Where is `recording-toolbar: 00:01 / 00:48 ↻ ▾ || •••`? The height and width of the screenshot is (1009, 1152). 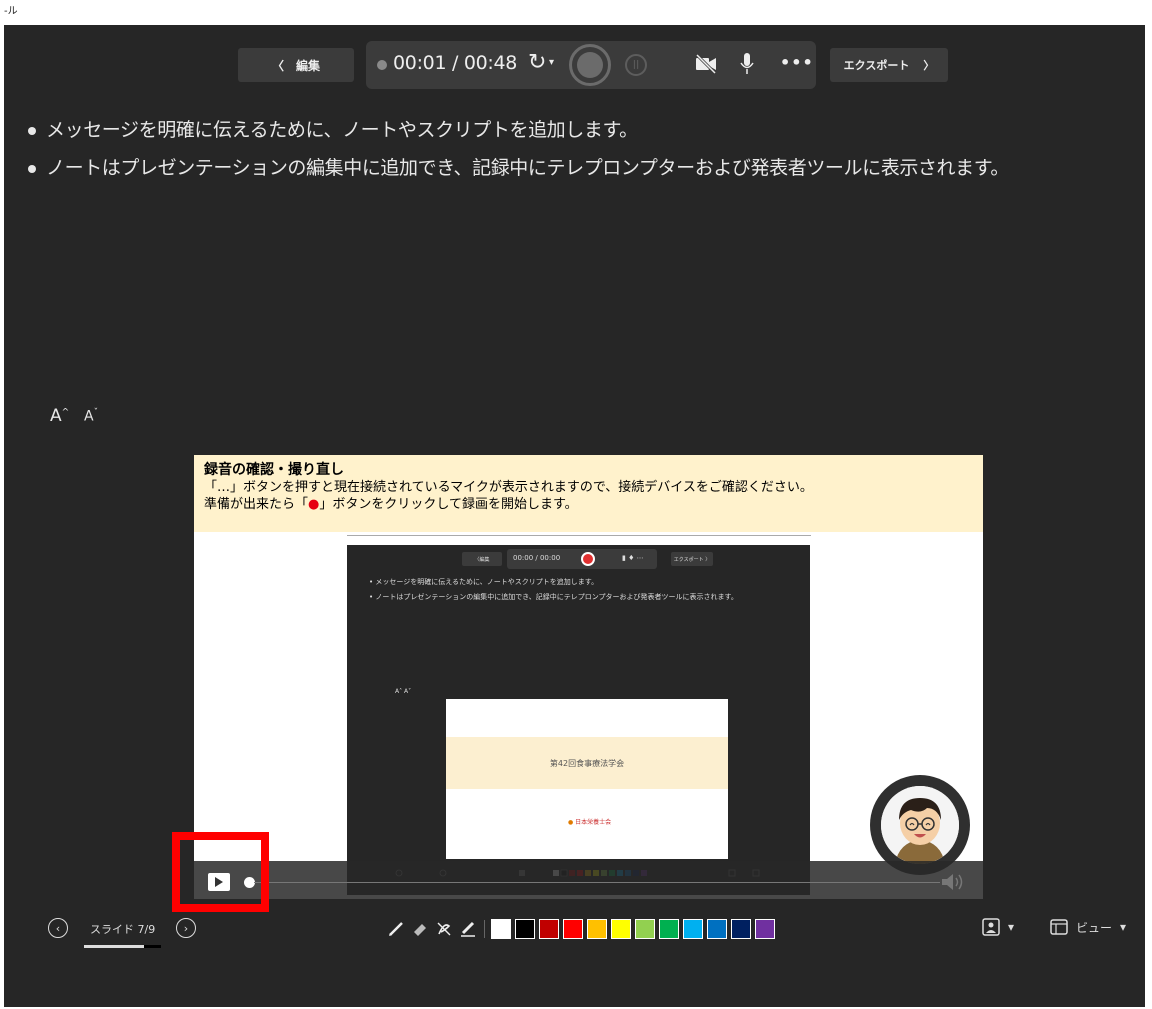
recording-toolbar: 00:01 / 00:48 ↻ ▾ || ••• is located at coordinates (591, 65).